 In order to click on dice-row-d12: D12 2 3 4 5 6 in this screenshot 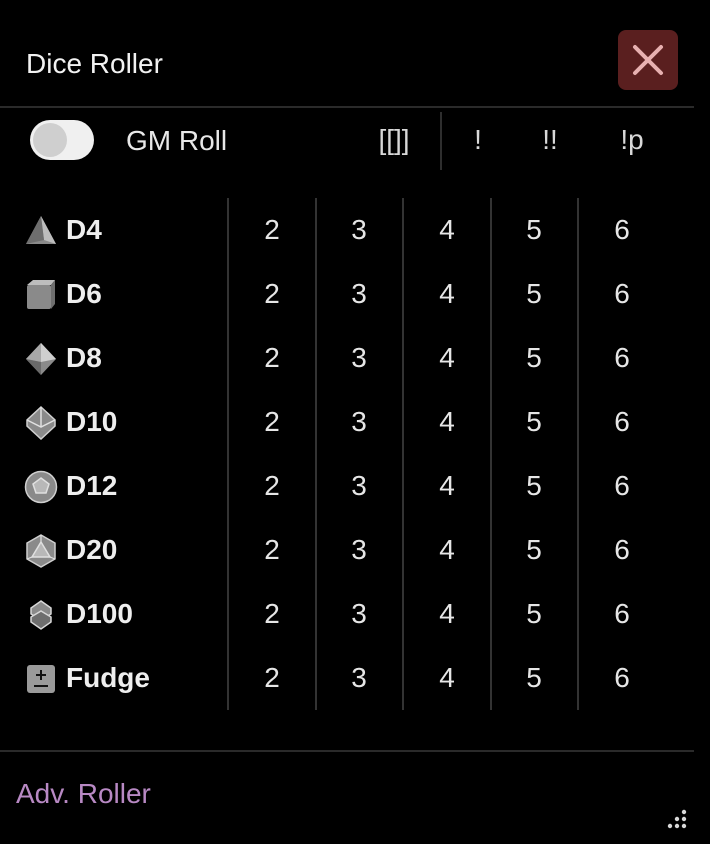, I will do `click(347, 486)`.